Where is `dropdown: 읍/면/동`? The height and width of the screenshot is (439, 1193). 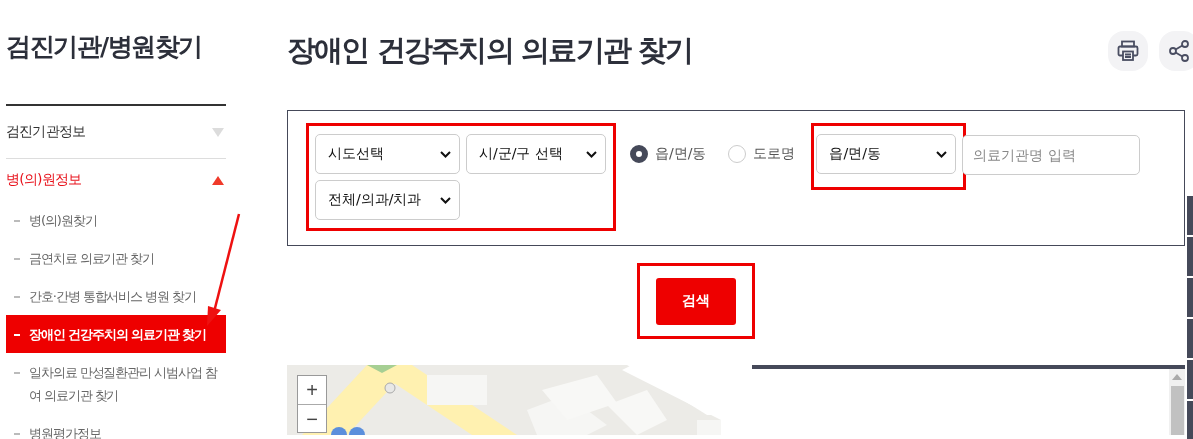
dropdown: 읍/면/동 is located at coordinates (886, 154).